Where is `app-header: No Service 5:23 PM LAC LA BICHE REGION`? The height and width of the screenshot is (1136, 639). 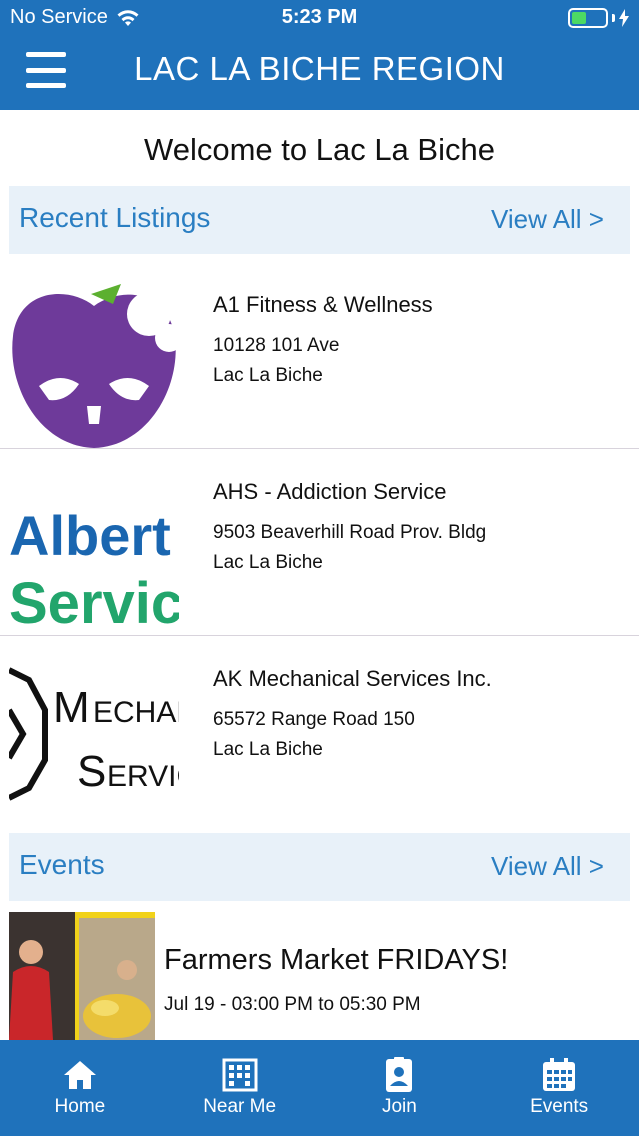 app-header: No Service 5:23 PM LAC LA BICHE REGION is located at coordinates (319, 55).